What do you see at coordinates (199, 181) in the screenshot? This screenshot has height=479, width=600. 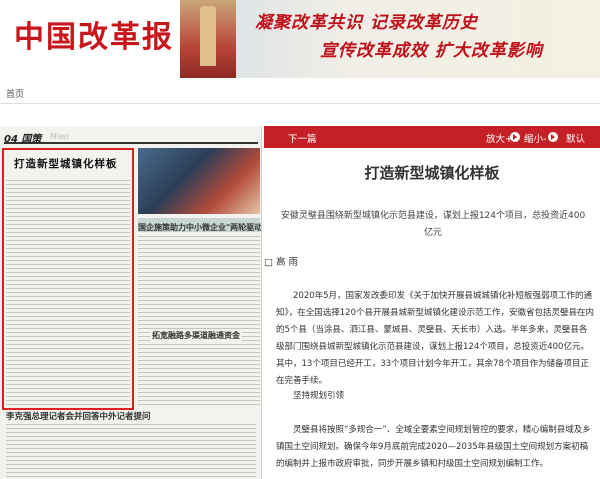 I see `news-photo` at bounding box center [199, 181].